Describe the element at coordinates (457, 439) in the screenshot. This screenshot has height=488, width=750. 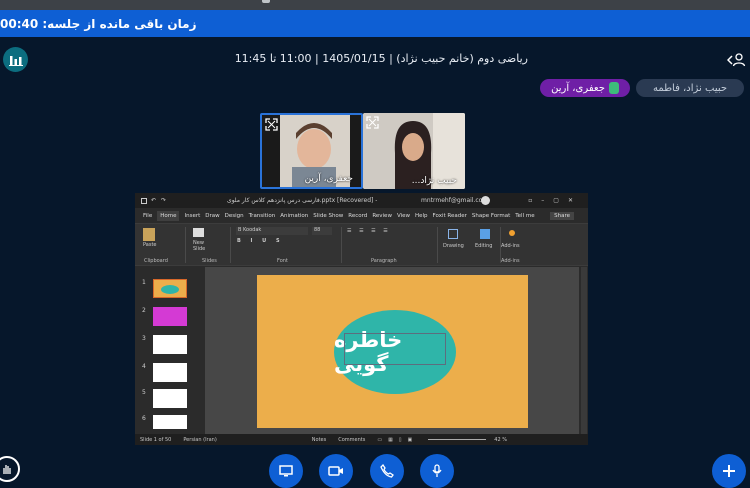
I see `zoom-slider` at that location.